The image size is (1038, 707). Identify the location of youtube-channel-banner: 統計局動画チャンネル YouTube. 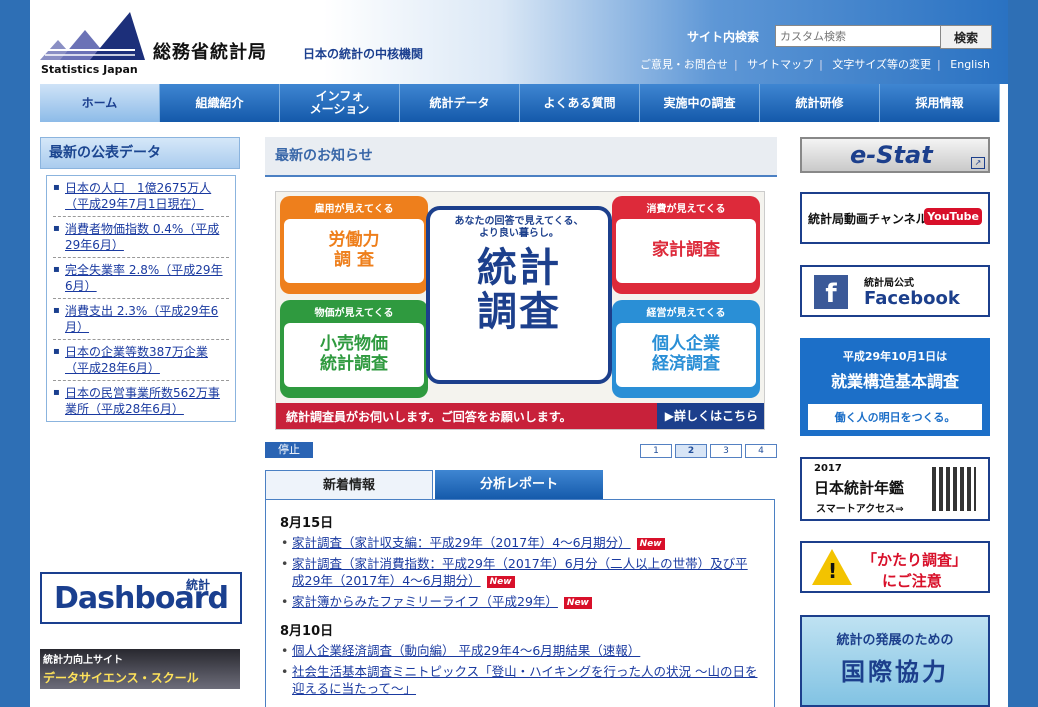
(895, 218).